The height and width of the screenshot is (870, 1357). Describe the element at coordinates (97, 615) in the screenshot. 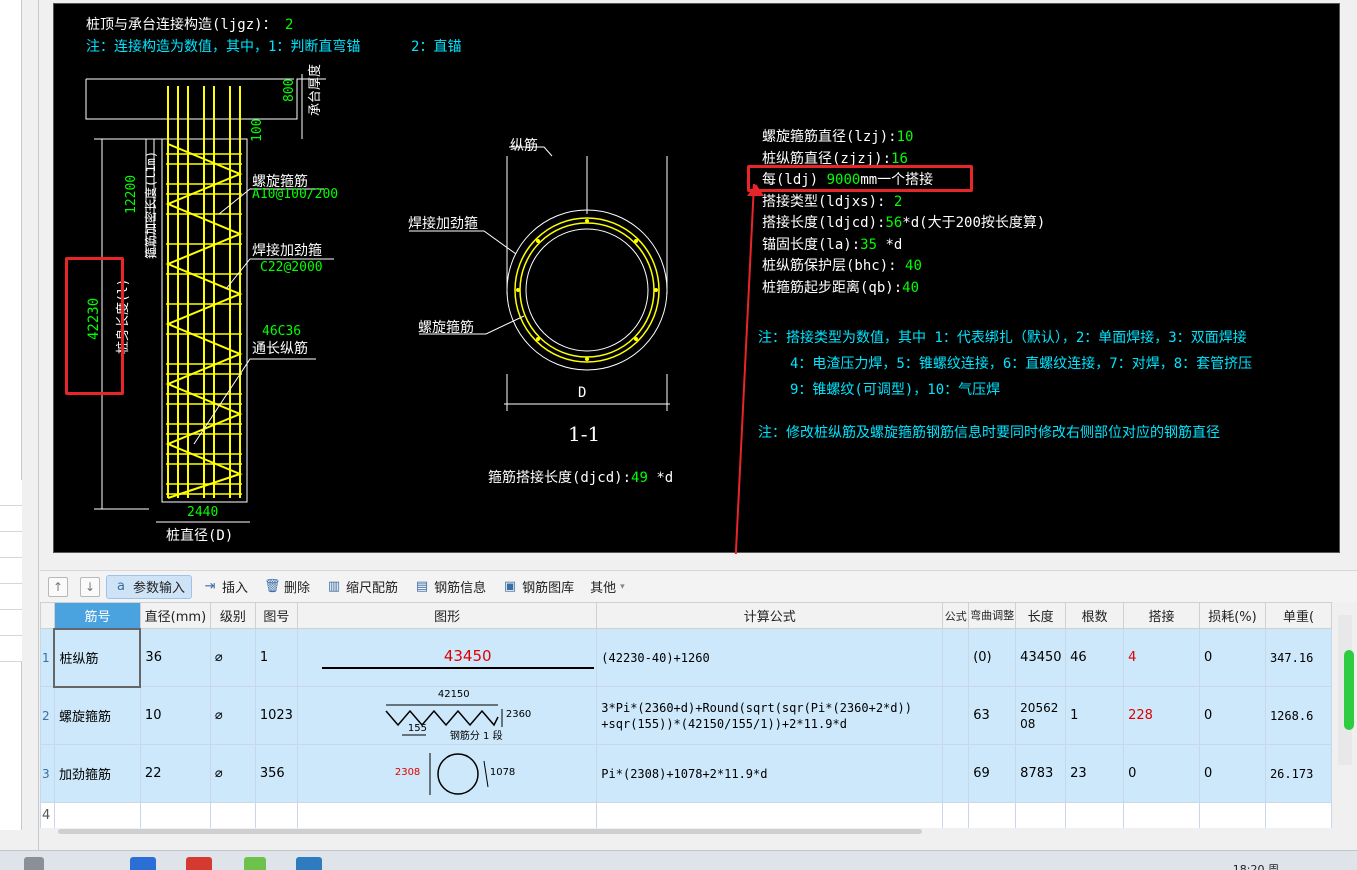

I see `col-bar-no: 筋号` at that location.